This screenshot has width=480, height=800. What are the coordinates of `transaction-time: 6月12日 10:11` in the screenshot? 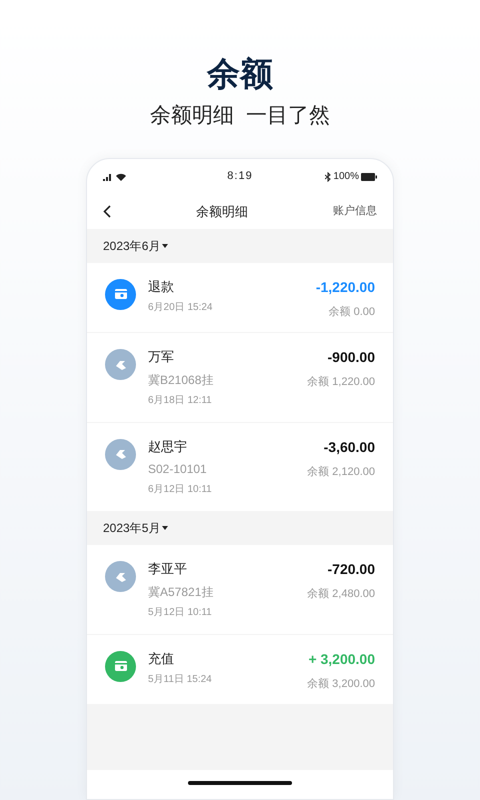 It's located at (180, 490).